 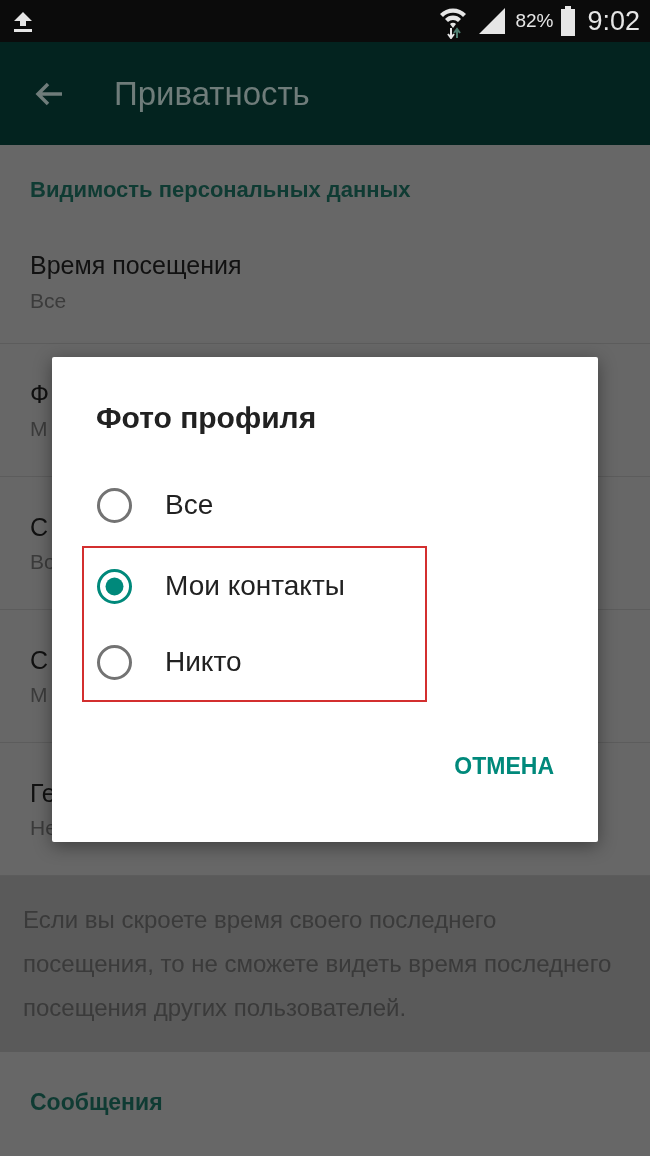 What do you see at coordinates (568, 21) in the screenshot?
I see `battery-icon` at bounding box center [568, 21].